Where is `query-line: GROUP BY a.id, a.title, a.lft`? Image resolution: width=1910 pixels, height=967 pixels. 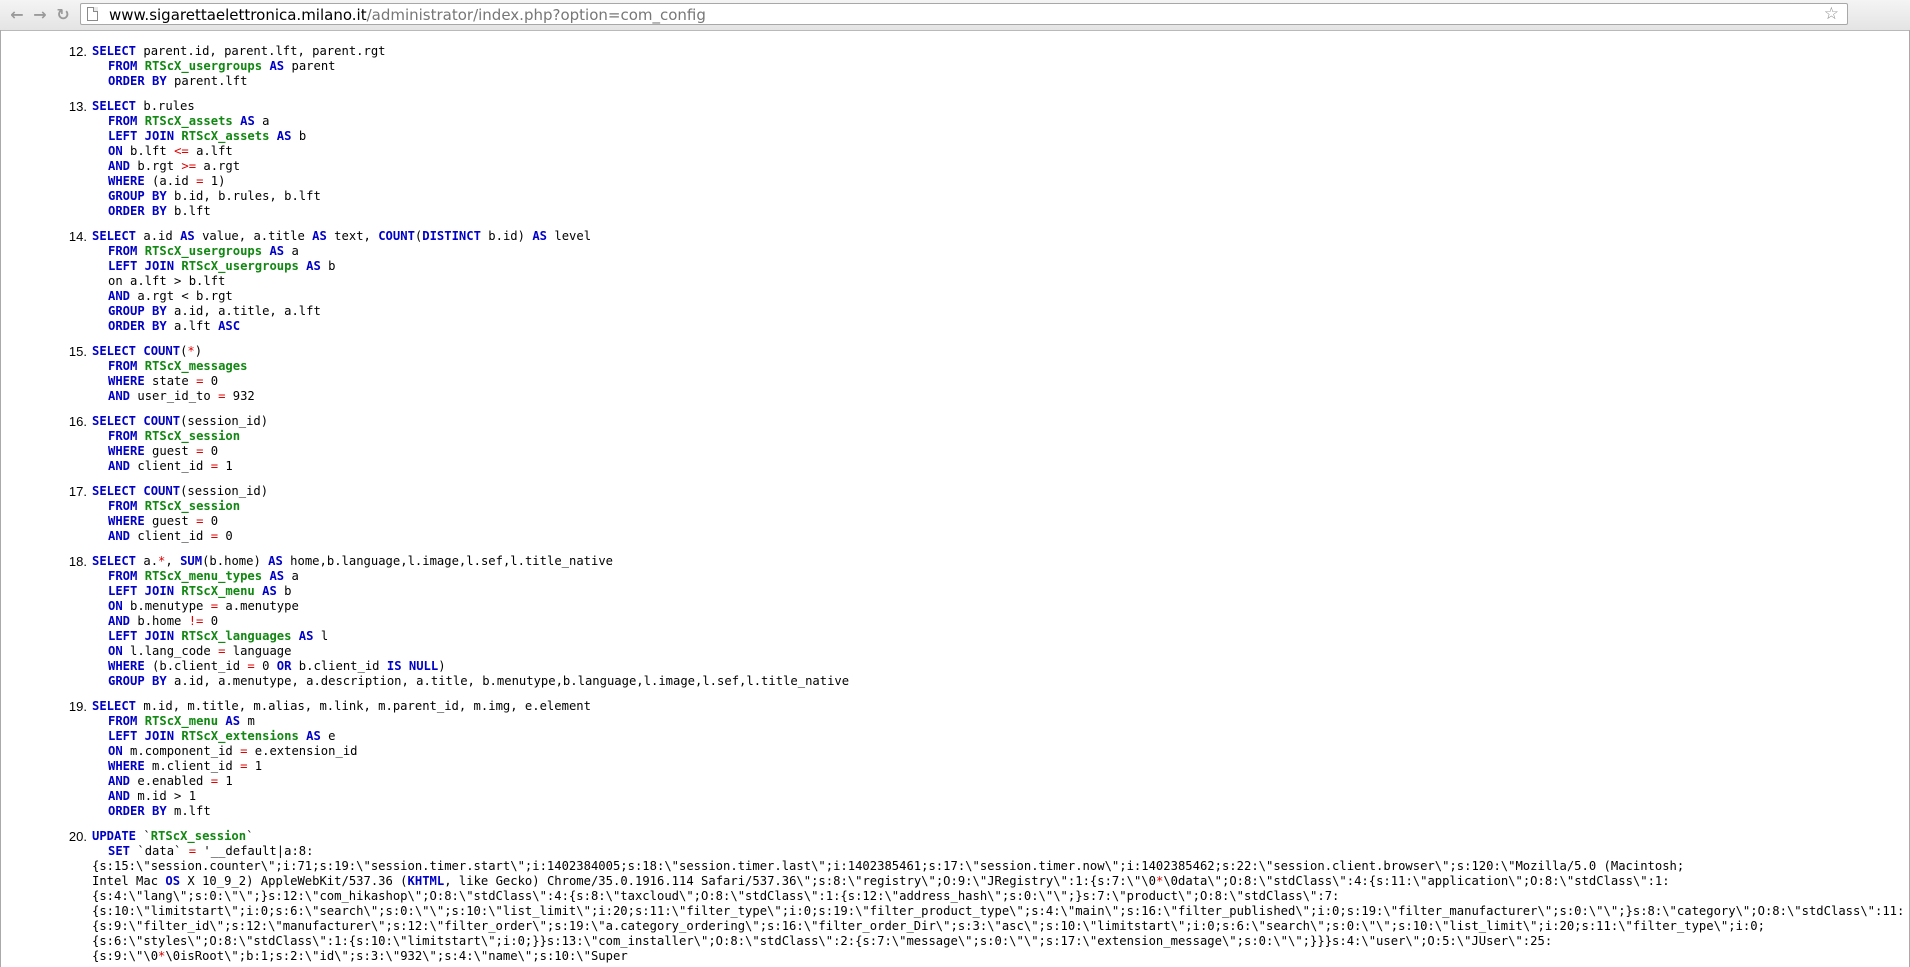 query-line: GROUP BY a.id, a.title, a.lft is located at coordinates (214, 311).